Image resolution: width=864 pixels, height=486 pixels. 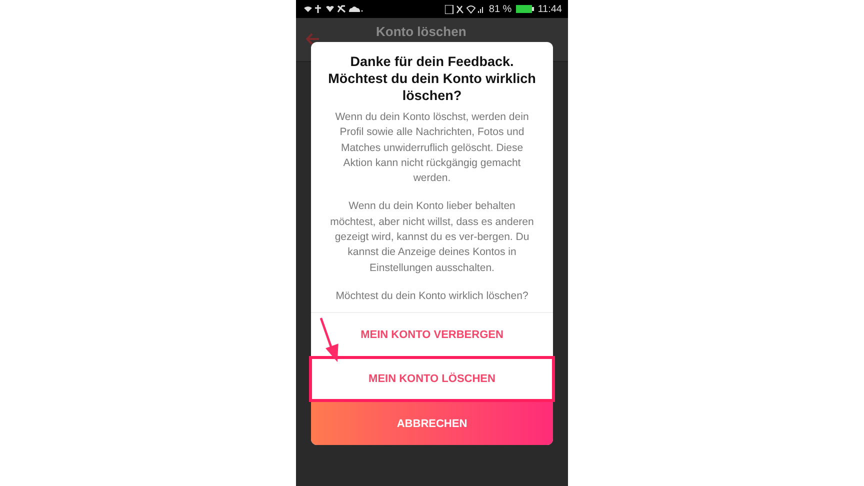 I want to click on back-arrow-icon, so click(x=313, y=39).